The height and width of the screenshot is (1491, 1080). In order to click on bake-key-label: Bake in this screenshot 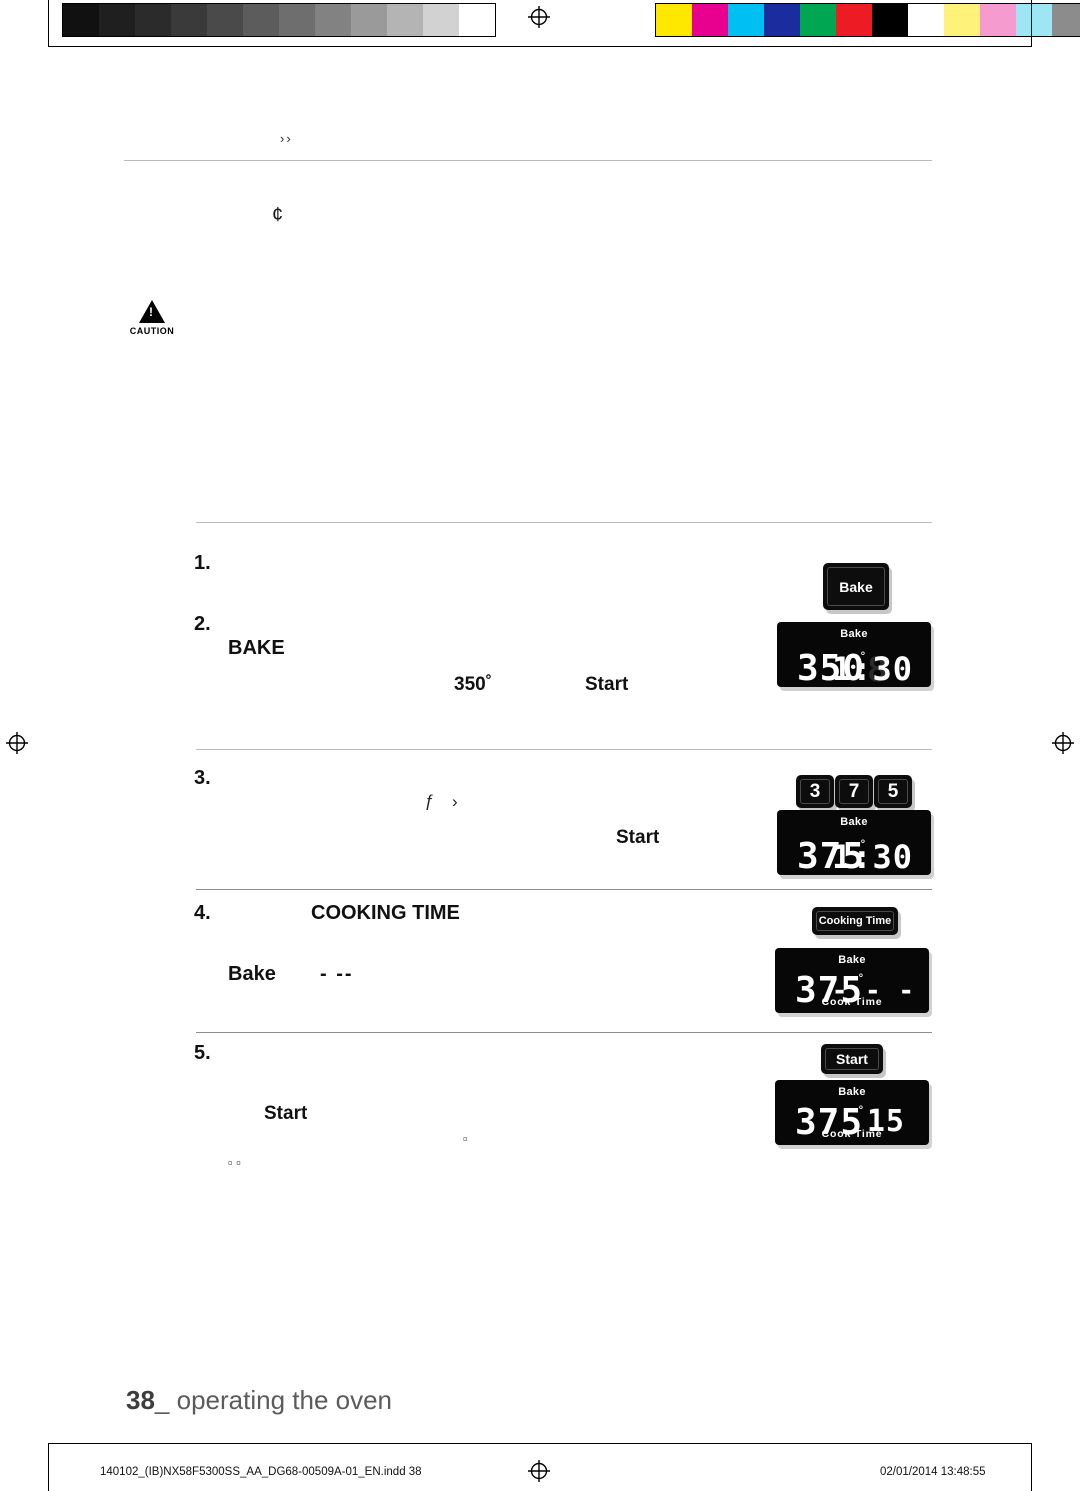, I will do `click(856, 586)`.